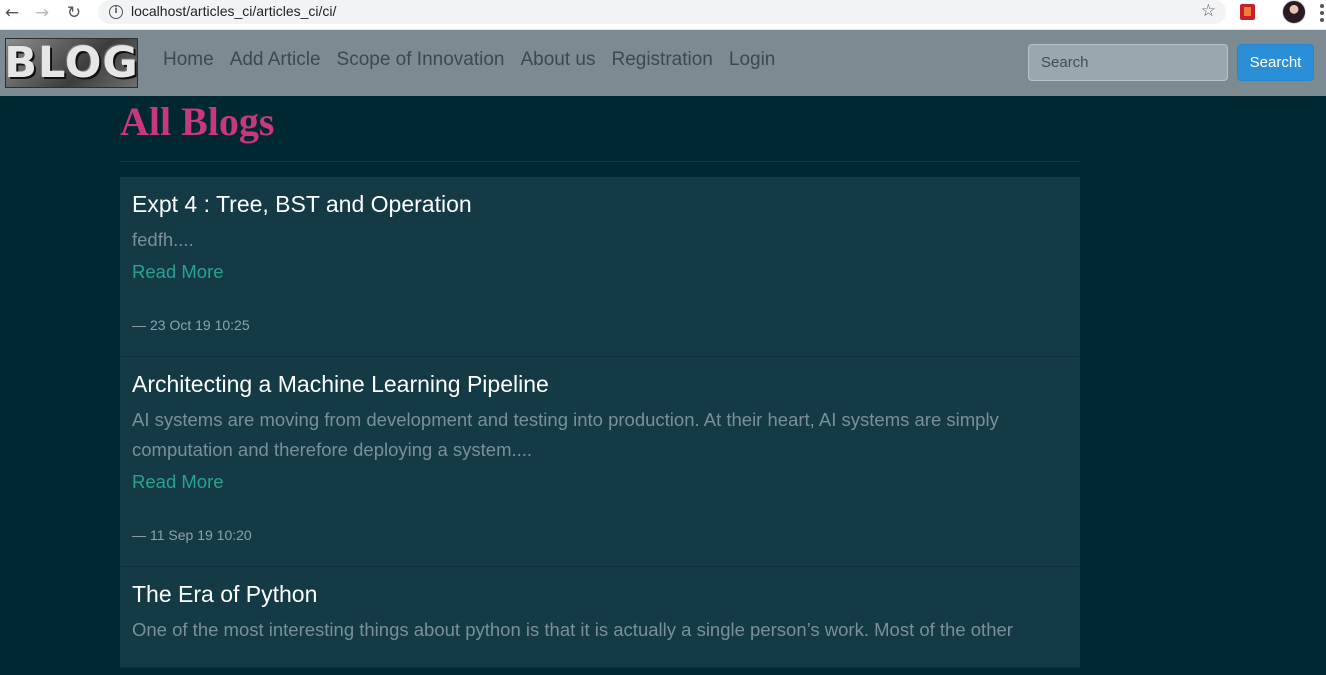 The image size is (1326, 675). What do you see at coordinates (1247, 12) in the screenshot?
I see `extension-icon` at bounding box center [1247, 12].